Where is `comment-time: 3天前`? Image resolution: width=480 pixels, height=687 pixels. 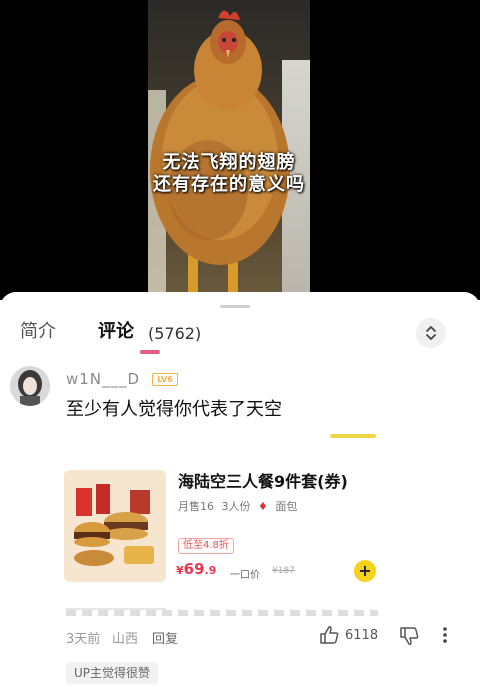 comment-time: 3天前 is located at coordinates (83, 639).